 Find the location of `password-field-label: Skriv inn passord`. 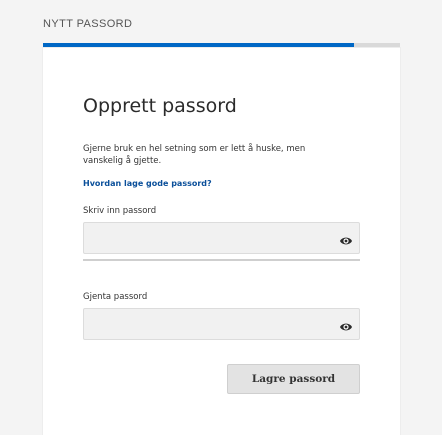

password-field-label: Skriv inn passord is located at coordinates (120, 211).